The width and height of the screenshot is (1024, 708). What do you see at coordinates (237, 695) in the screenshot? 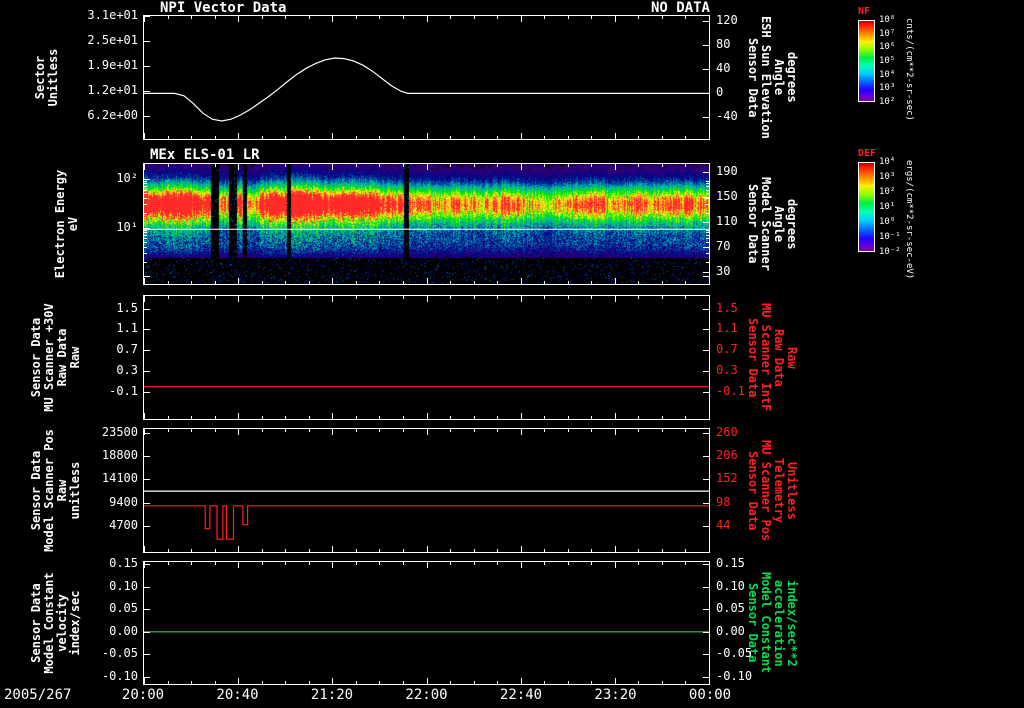
I see `xtick-label: 20:40` at bounding box center [237, 695].